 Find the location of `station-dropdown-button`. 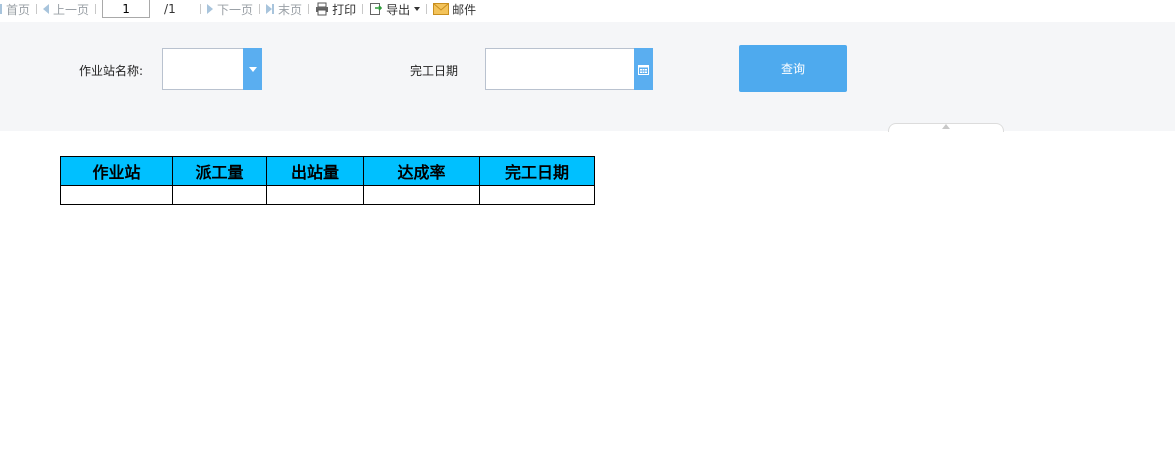

station-dropdown-button is located at coordinates (252, 69).